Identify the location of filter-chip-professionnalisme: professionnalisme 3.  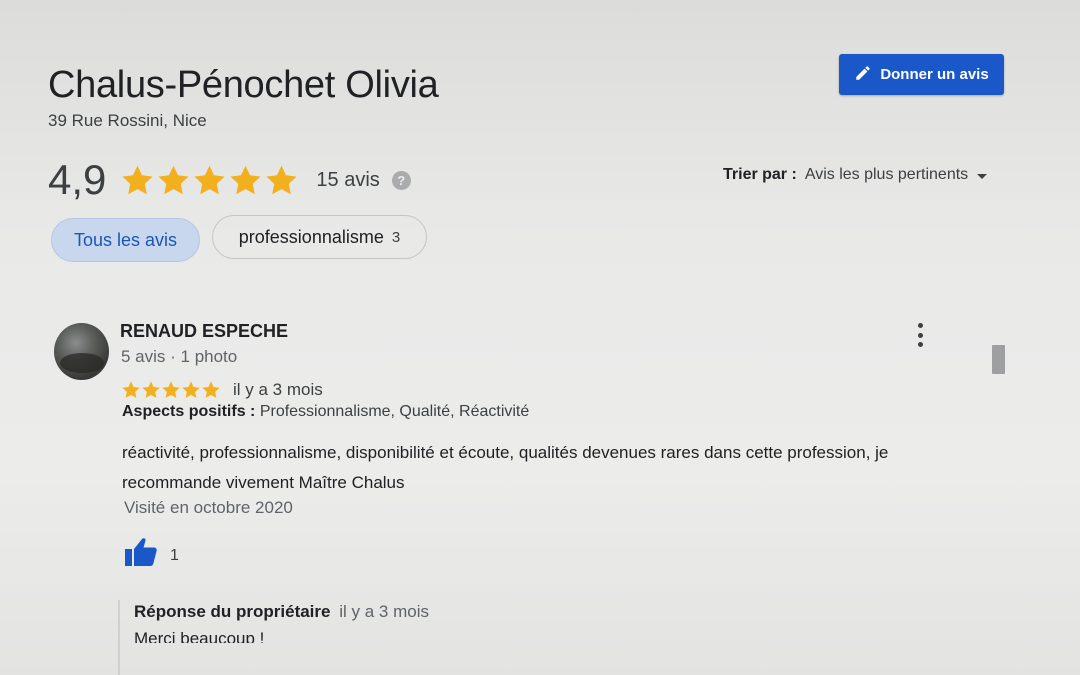
(319, 237).